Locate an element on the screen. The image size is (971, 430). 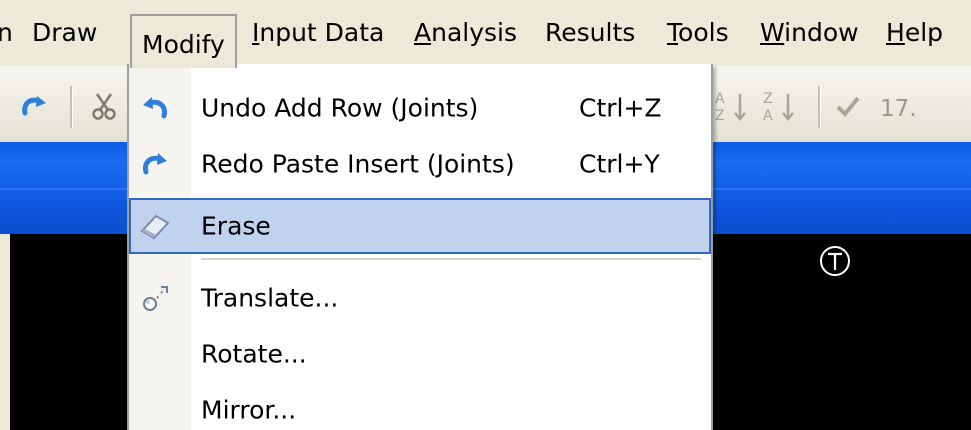
accept-button is located at coordinates (848, 106).